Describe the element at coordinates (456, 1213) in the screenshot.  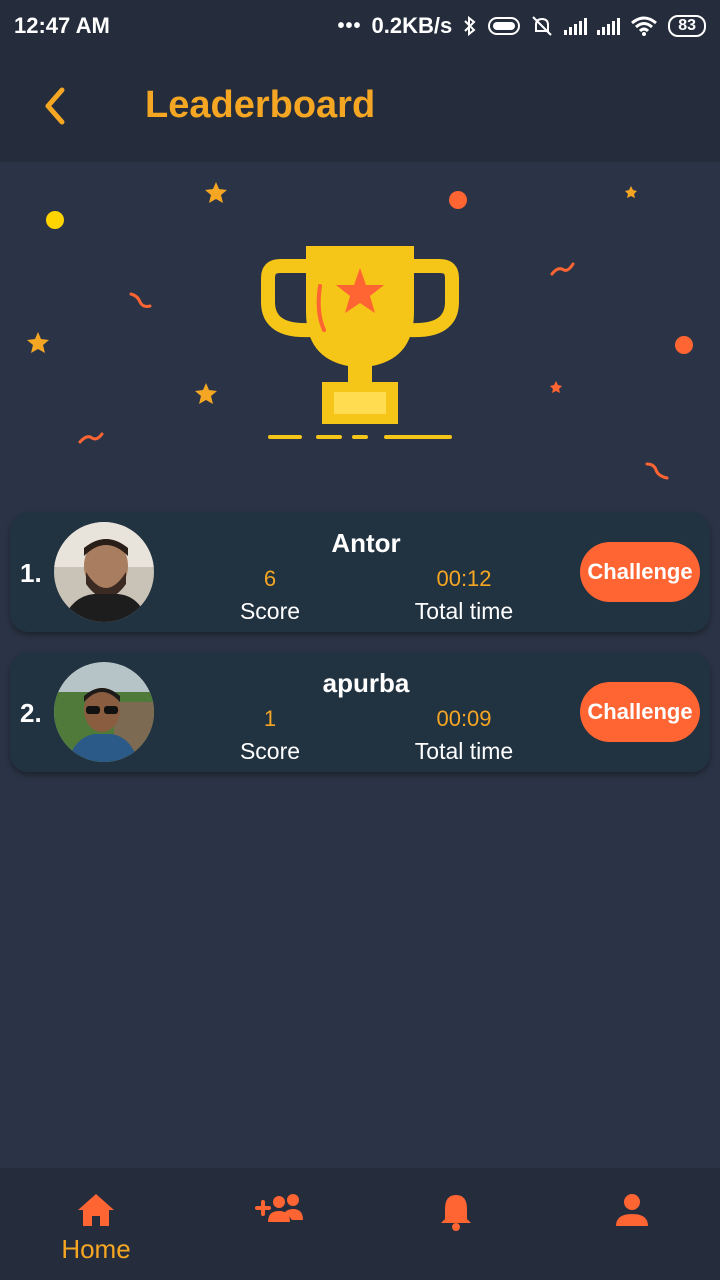
I see `bell-icon` at that location.